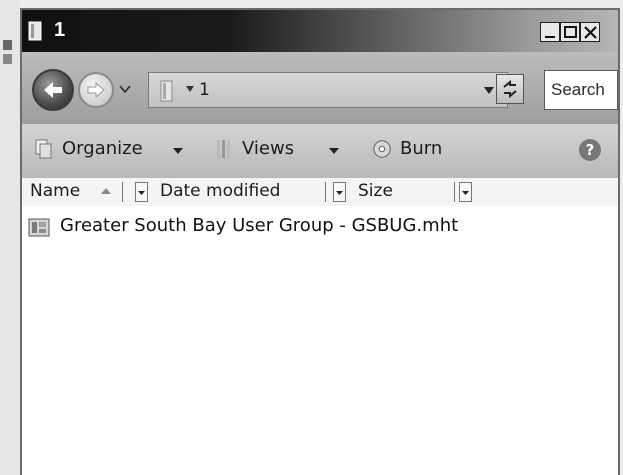 The image size is (623, 475). I want to click on views-icon, so click(223, 149).